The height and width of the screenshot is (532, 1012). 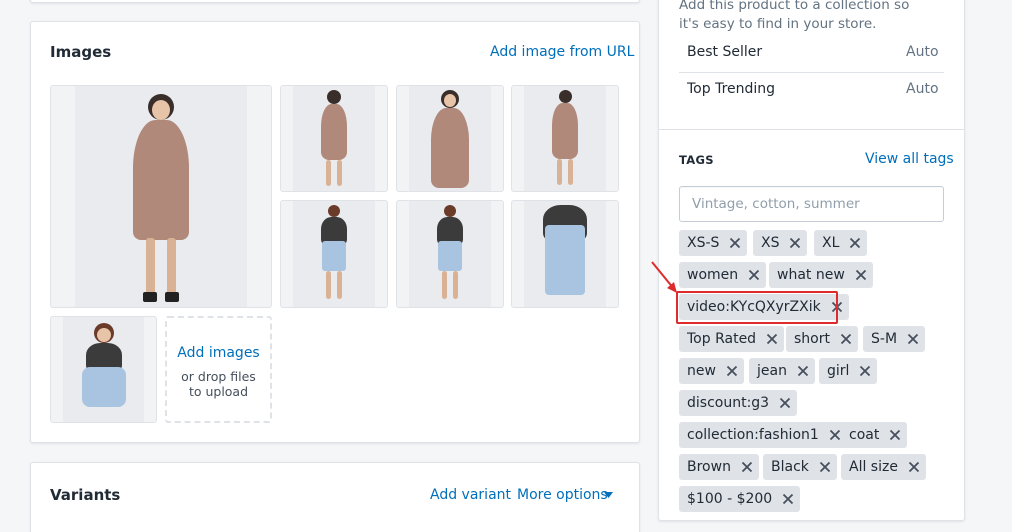 What do you see at coordinates (811, 72) in the screenshot?
I see `divider` at bounding box center [811, 72].